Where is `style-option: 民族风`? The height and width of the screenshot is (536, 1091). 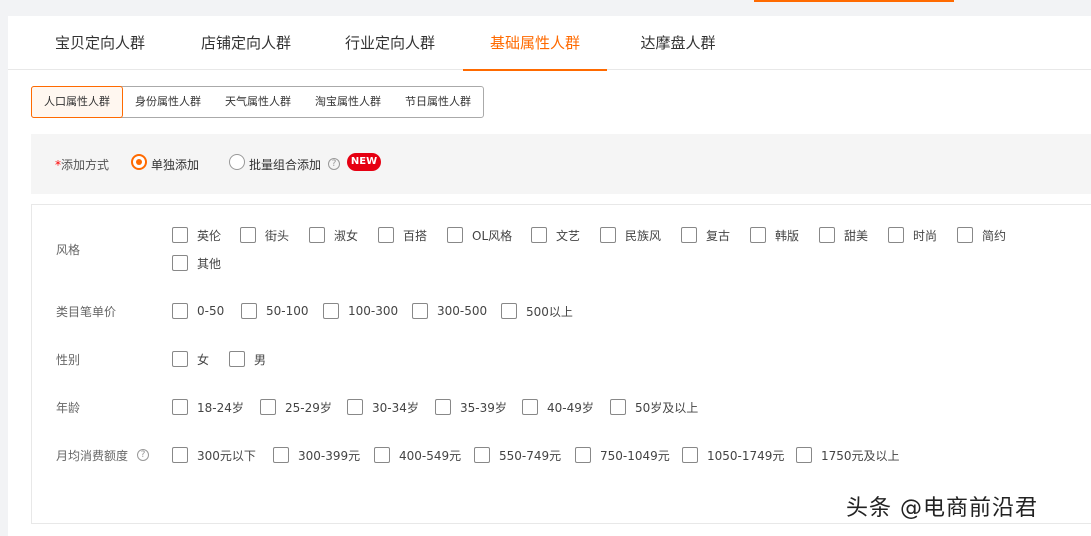
style-option: 民族风 is located at coordinates (630, 235).